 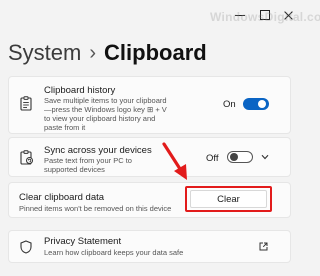 I want to click on privacy-description: Learn how clipboard keeps your data safe, so click(x=114, y=252).